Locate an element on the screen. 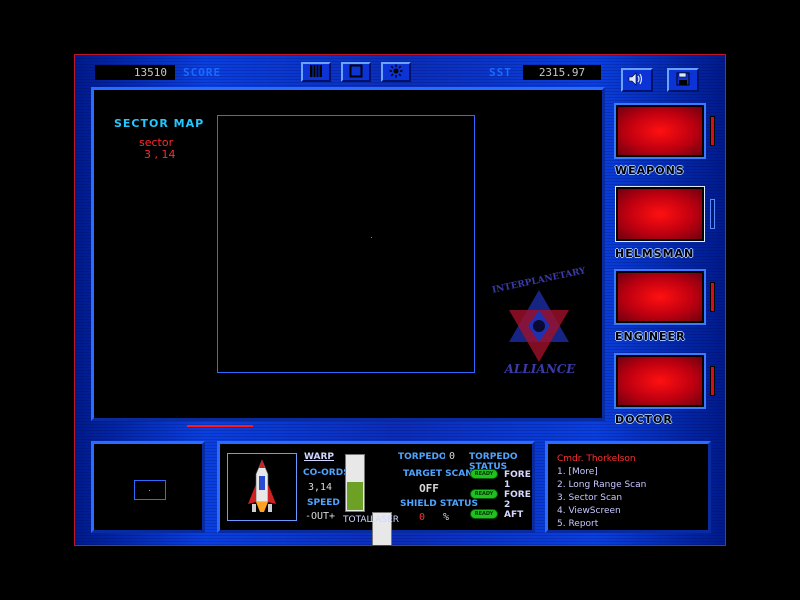 The height and width of the screenshot is (600, 800). total-energy-fill is located at coordinates (355, 496).